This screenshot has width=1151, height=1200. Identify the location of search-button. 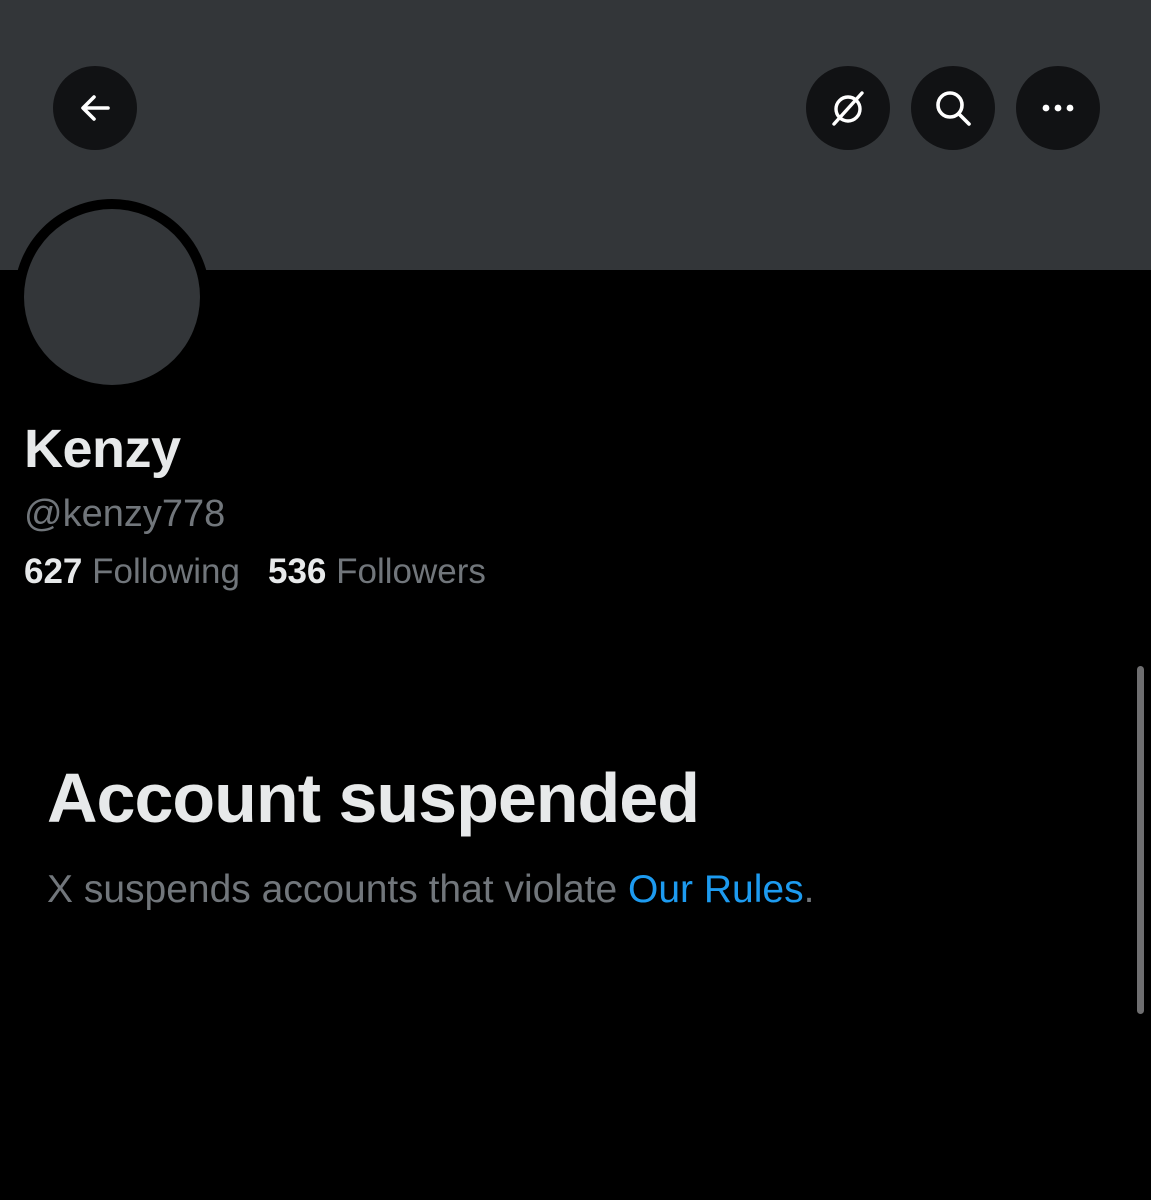
(953, 108).